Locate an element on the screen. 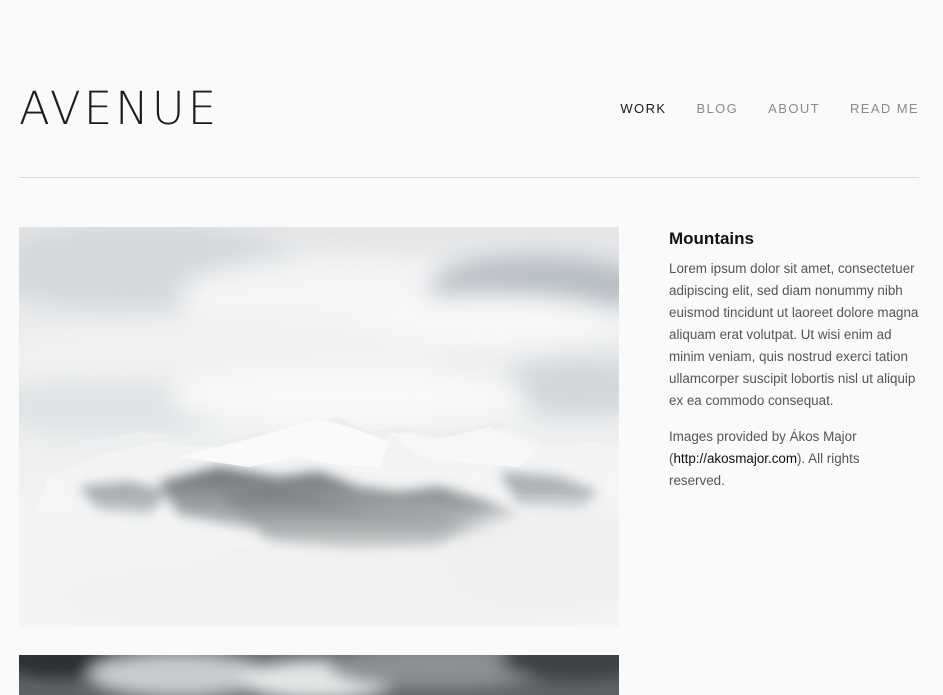 The height and width of the screenshot is (695, 943). clouds-image is located at coordinates (319, 675).